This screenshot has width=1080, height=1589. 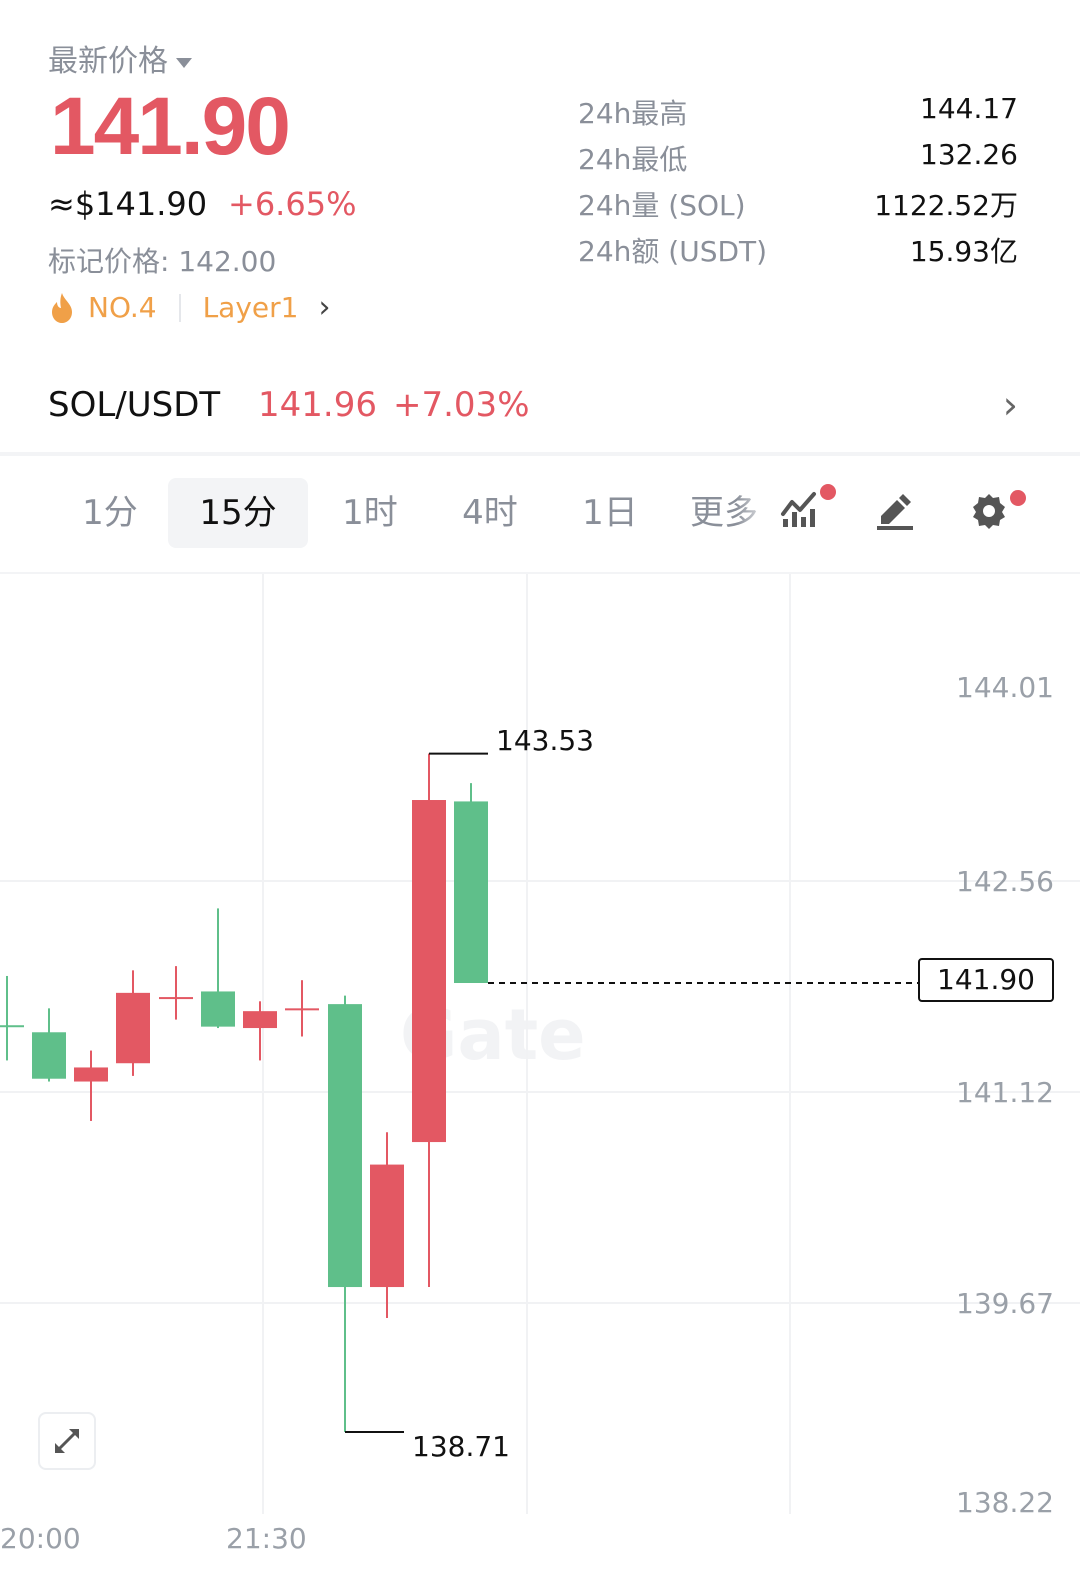 I want to click on stat-value: 144.17, so click(x=969, y=108).